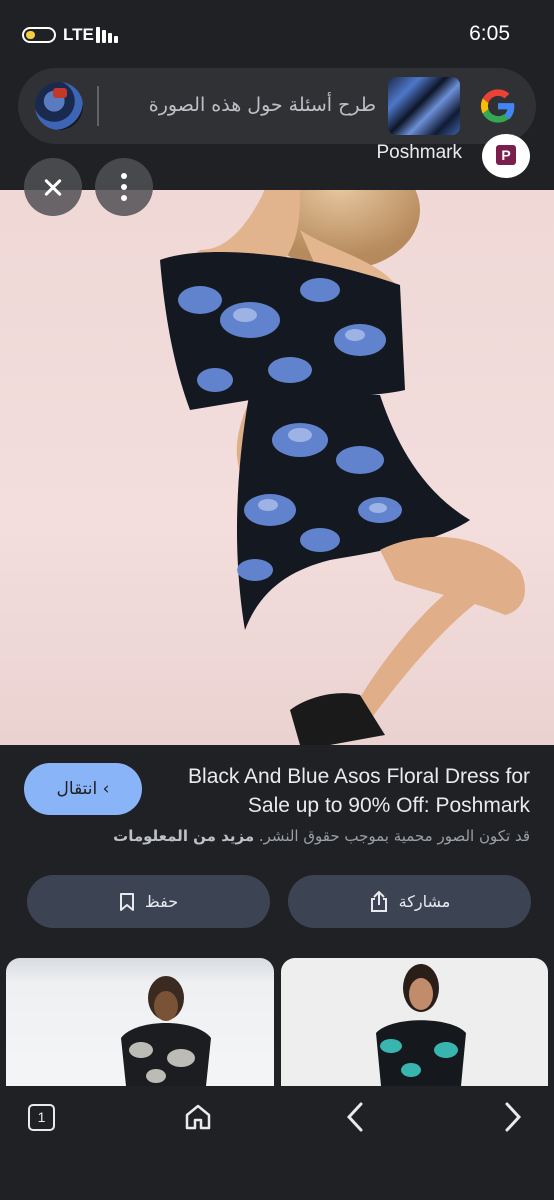 This screenshot has height=1200, width=554. I want to click on close-button, so click(53, 187).